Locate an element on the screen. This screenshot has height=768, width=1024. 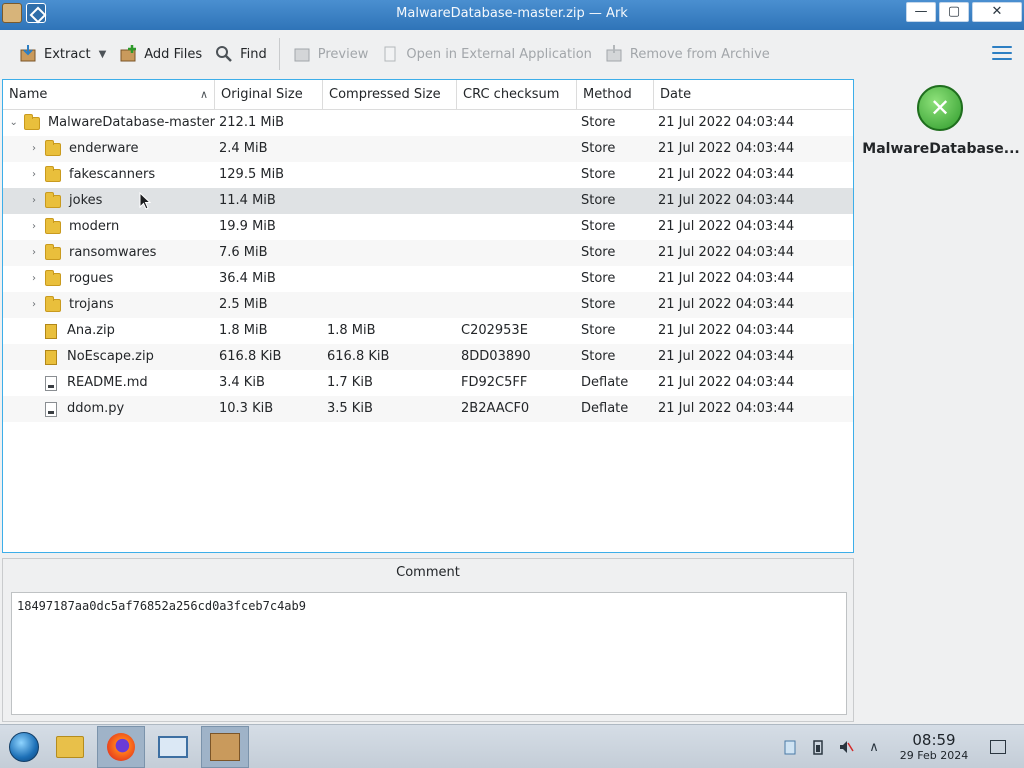
preview-button: Preview is located at coordinates (330, 54).